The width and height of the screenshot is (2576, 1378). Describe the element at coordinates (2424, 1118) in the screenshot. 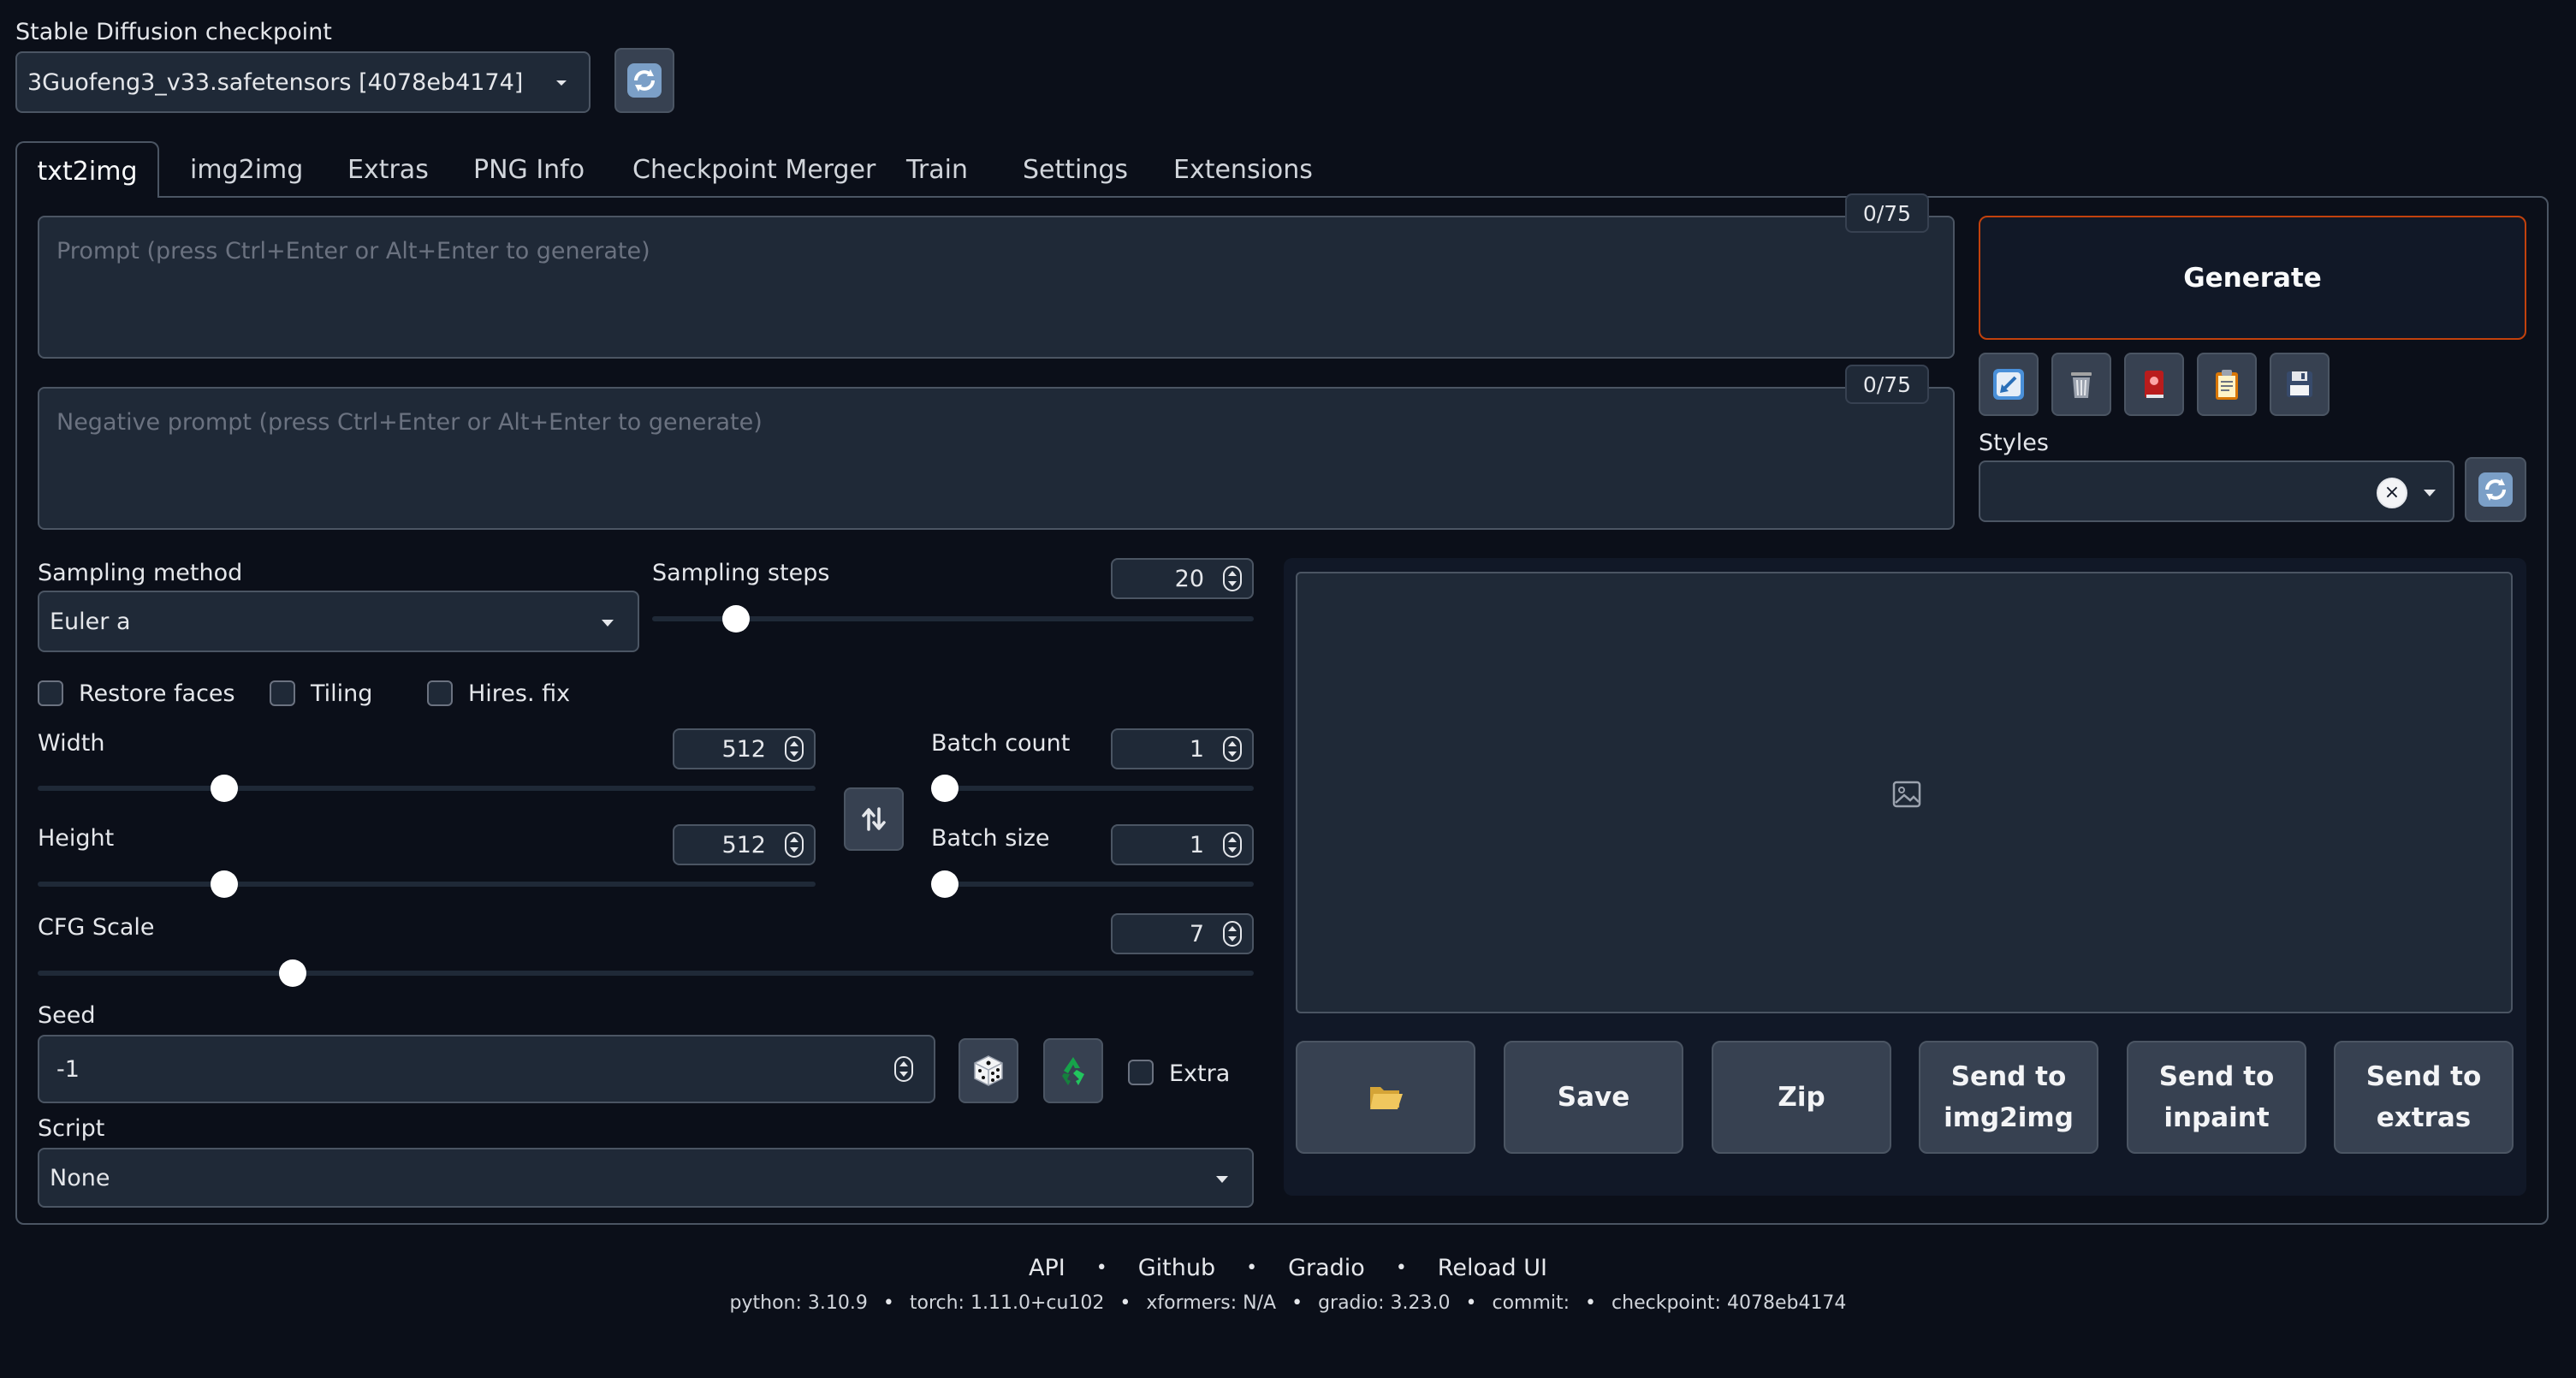

I see `send-to-extras-line2: extras` at that location.